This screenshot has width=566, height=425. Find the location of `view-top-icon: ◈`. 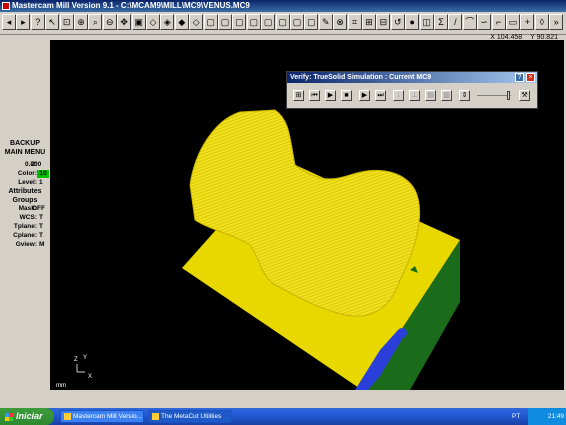

view-top-icon: ◈ is located at coordinates (167, 22).